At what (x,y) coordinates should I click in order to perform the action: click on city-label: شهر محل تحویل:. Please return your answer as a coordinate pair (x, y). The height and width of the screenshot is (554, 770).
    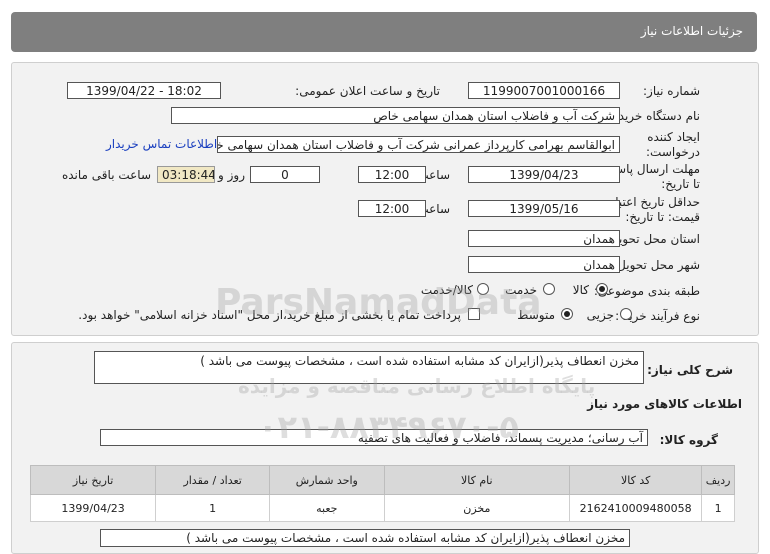
    Looking at the image, I should click on (656, 265).